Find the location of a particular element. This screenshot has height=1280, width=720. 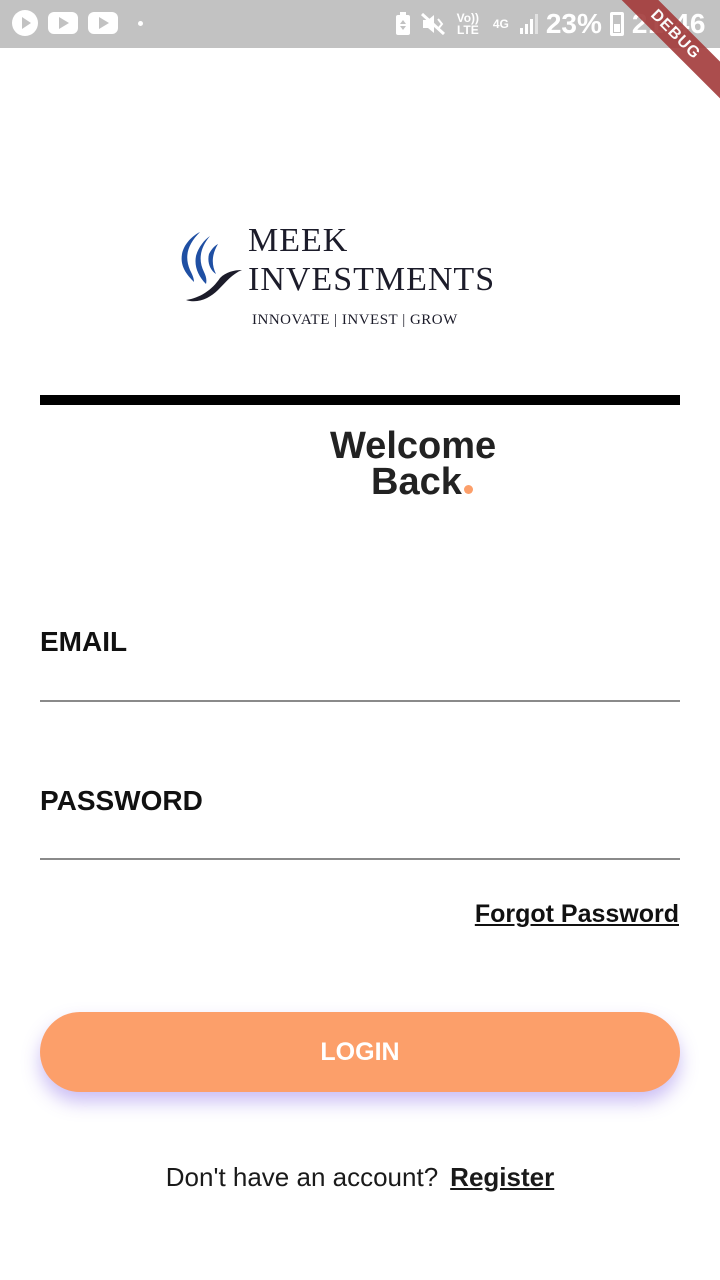

signal-icon is located at coordinates (528, 24).